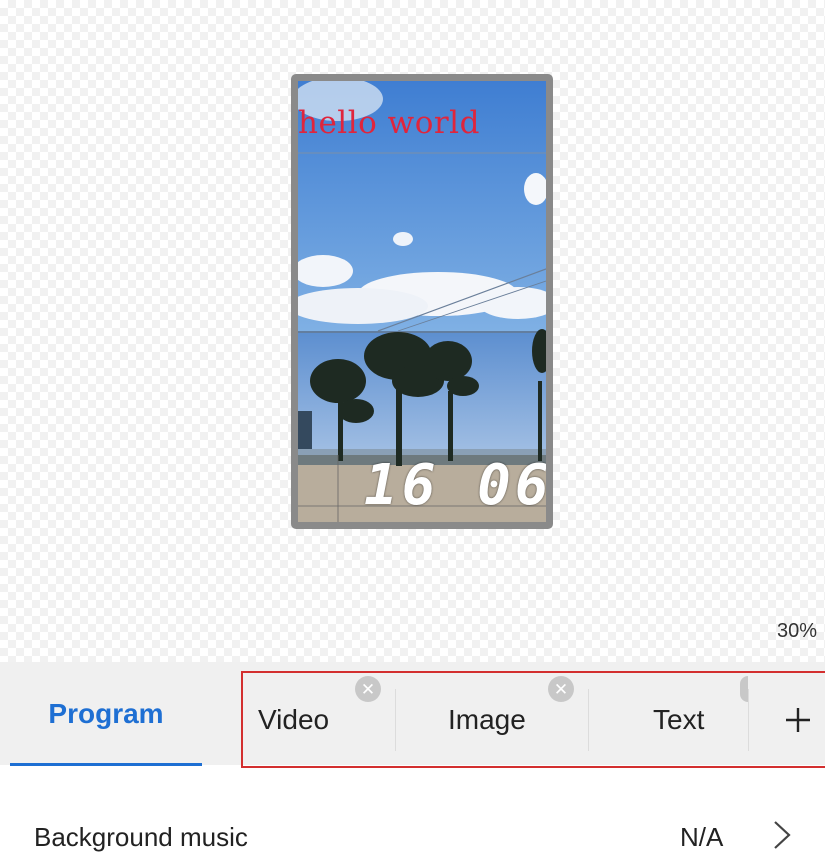  What do you see at coordinates (141, 837) in the screenshot?
I see `background-music-label: Background music` at bounding box center [141, 837].